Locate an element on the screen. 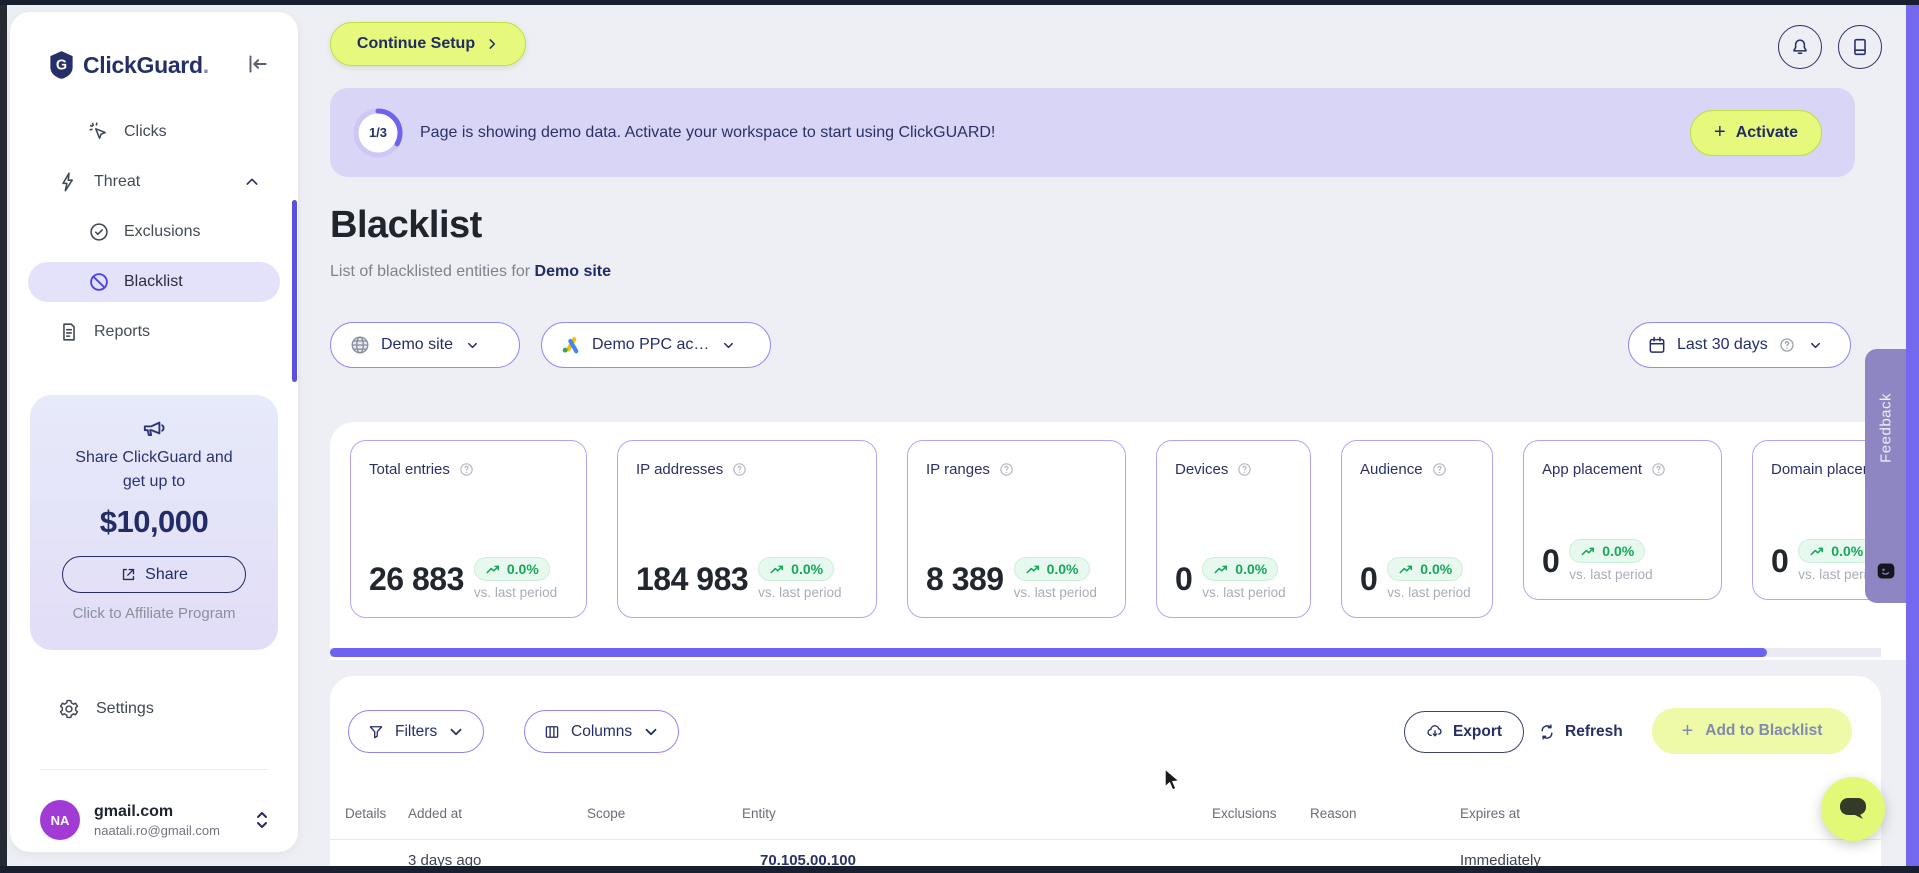 This screenshot has height=873, width=1919. cards-scrollbar-track is located at coordinates (1105, 652).